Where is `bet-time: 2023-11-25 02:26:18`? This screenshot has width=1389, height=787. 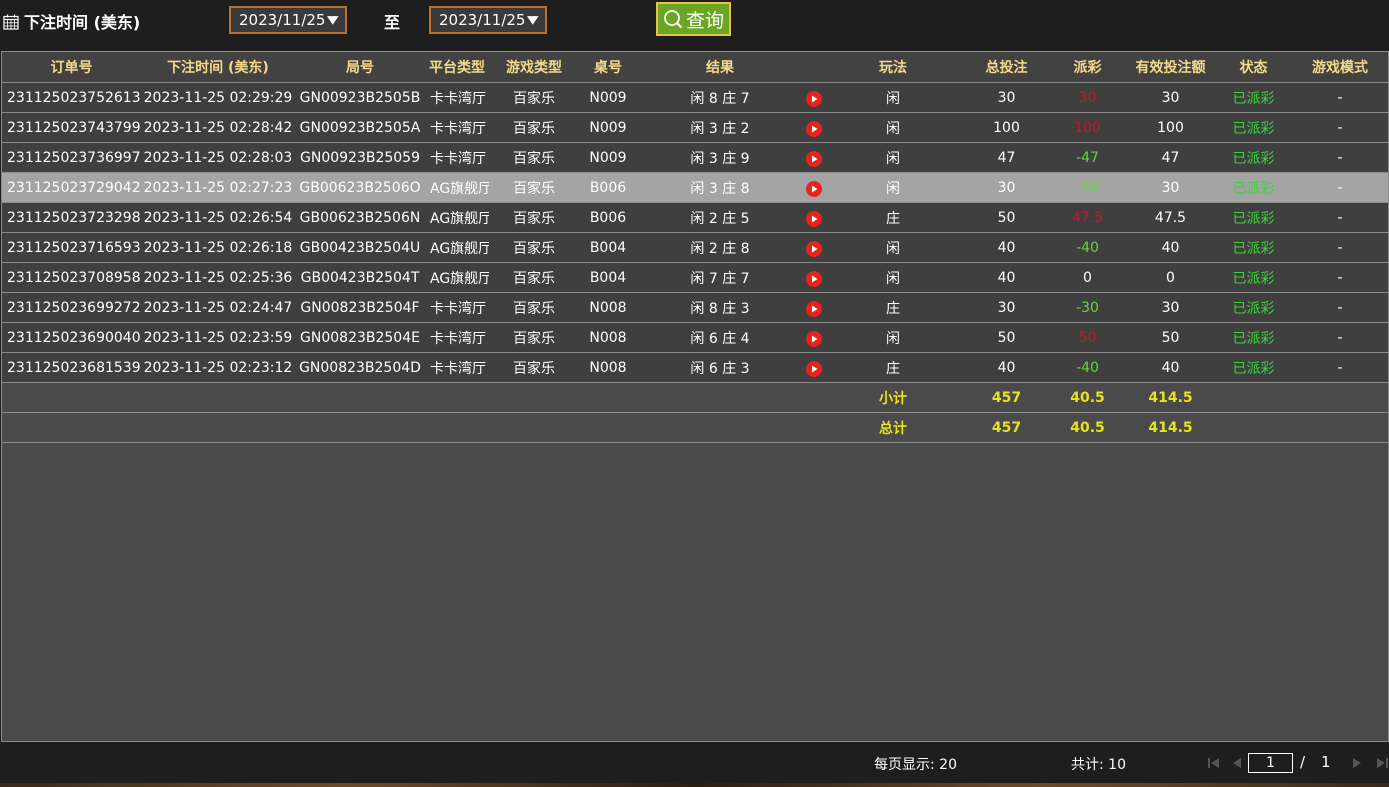 bet-time: 2023-11-25 02:26:18 is located at coordinates (218, 247).